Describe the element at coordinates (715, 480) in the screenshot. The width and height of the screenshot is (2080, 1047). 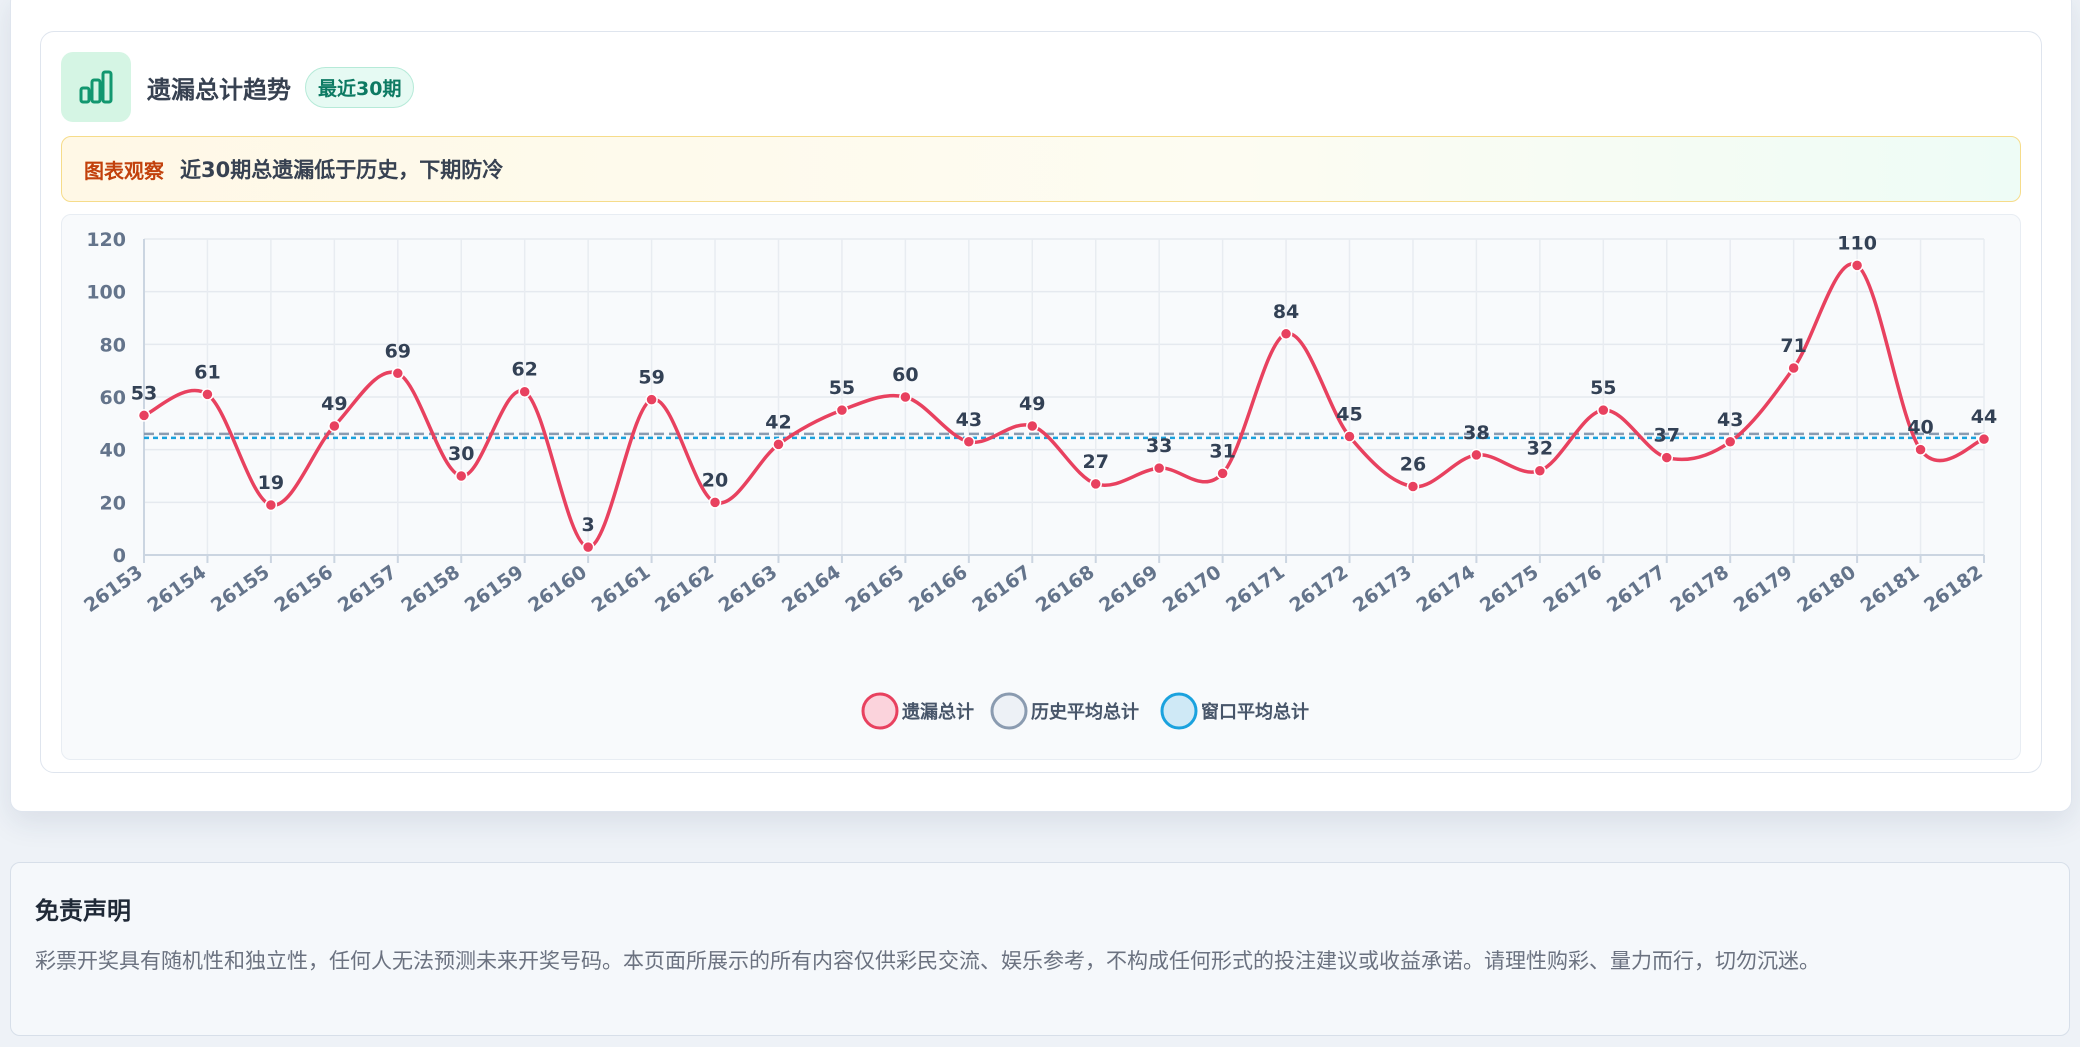
I see `data-label: 20` at that location.